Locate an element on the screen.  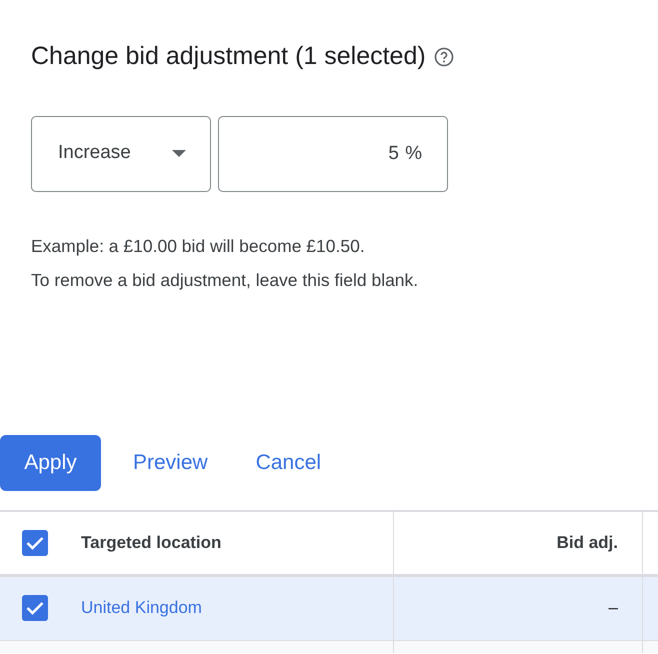
column-header: Bid adj. is located at coordinates (587, 543).